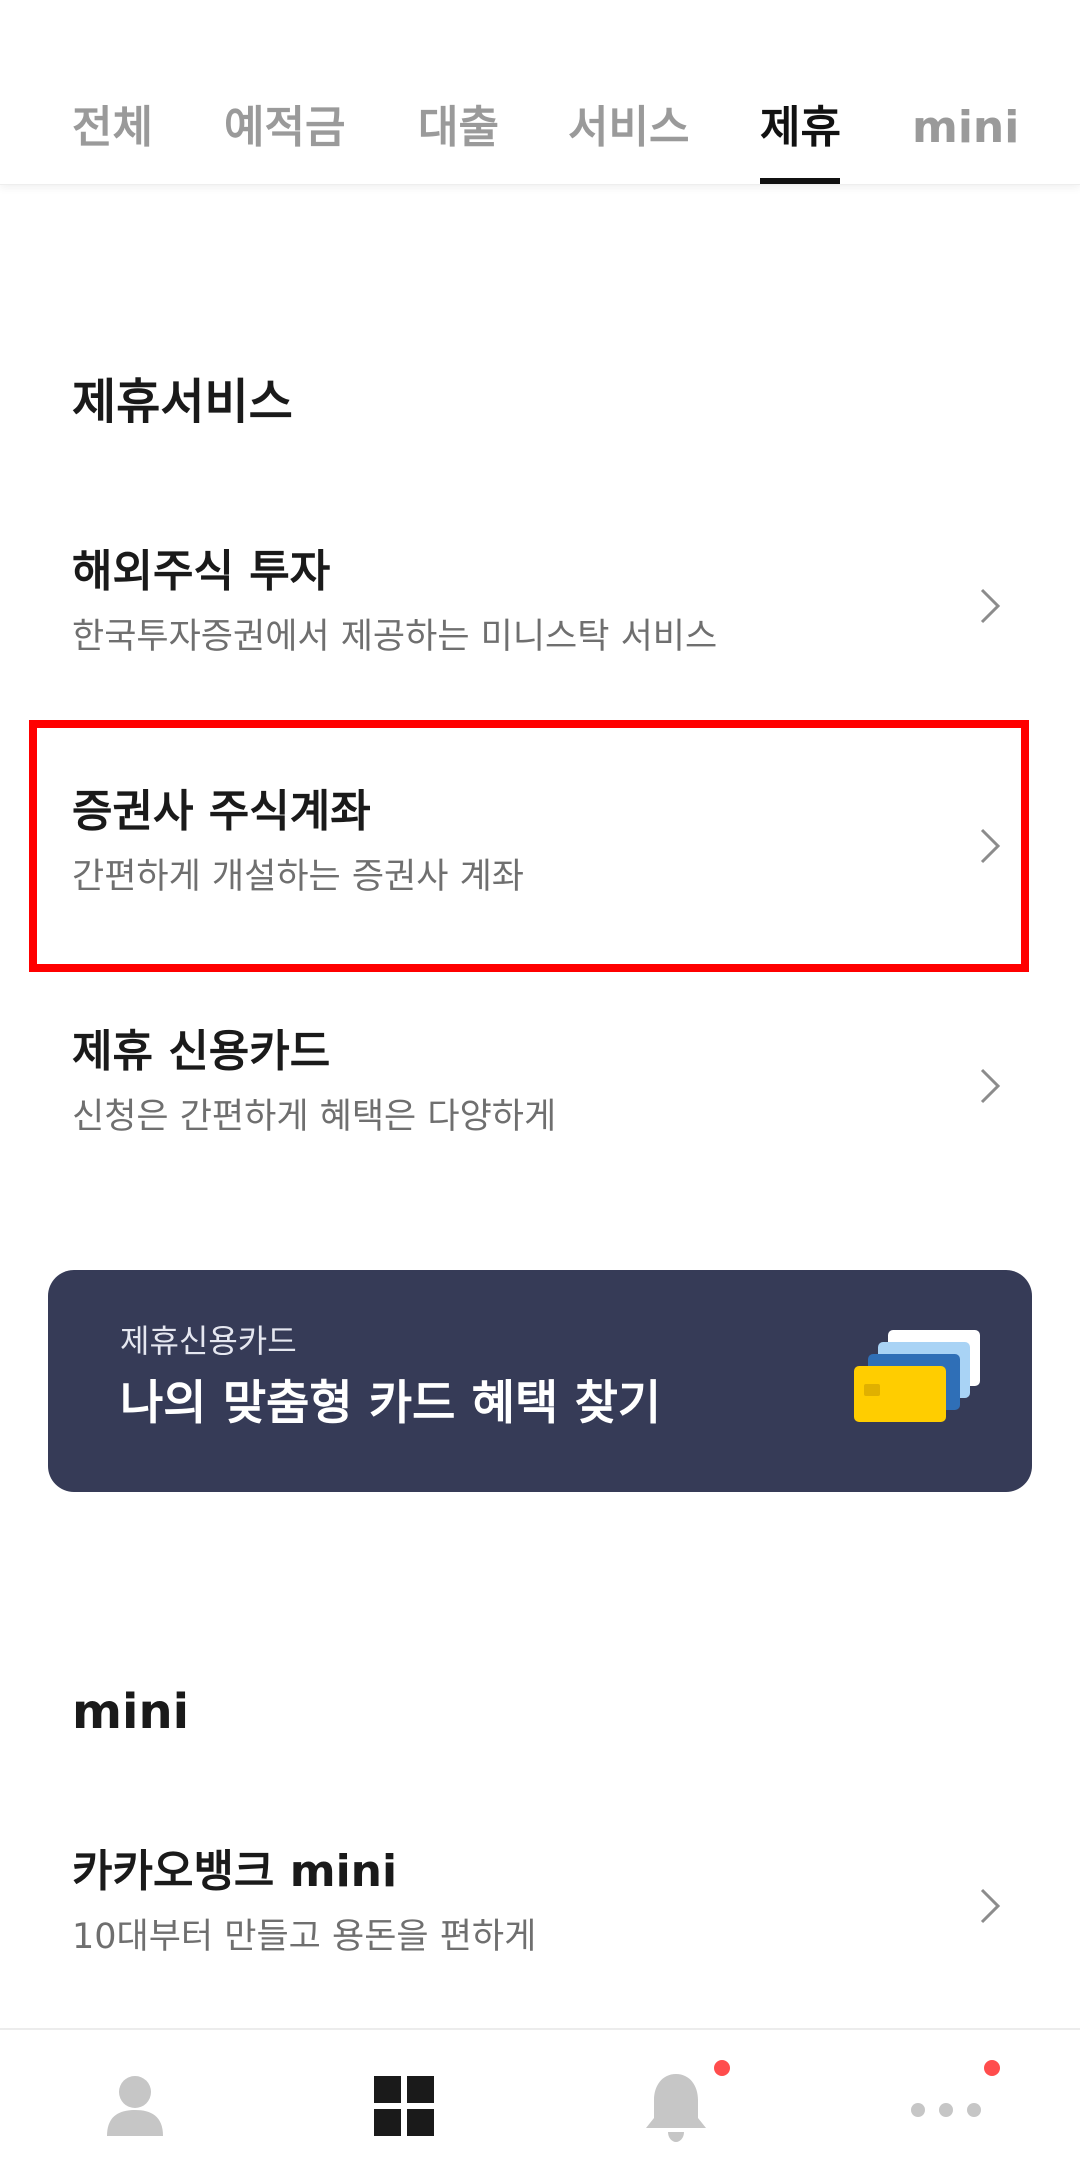  I want to click on nav-my-account, so click(135, 2106).